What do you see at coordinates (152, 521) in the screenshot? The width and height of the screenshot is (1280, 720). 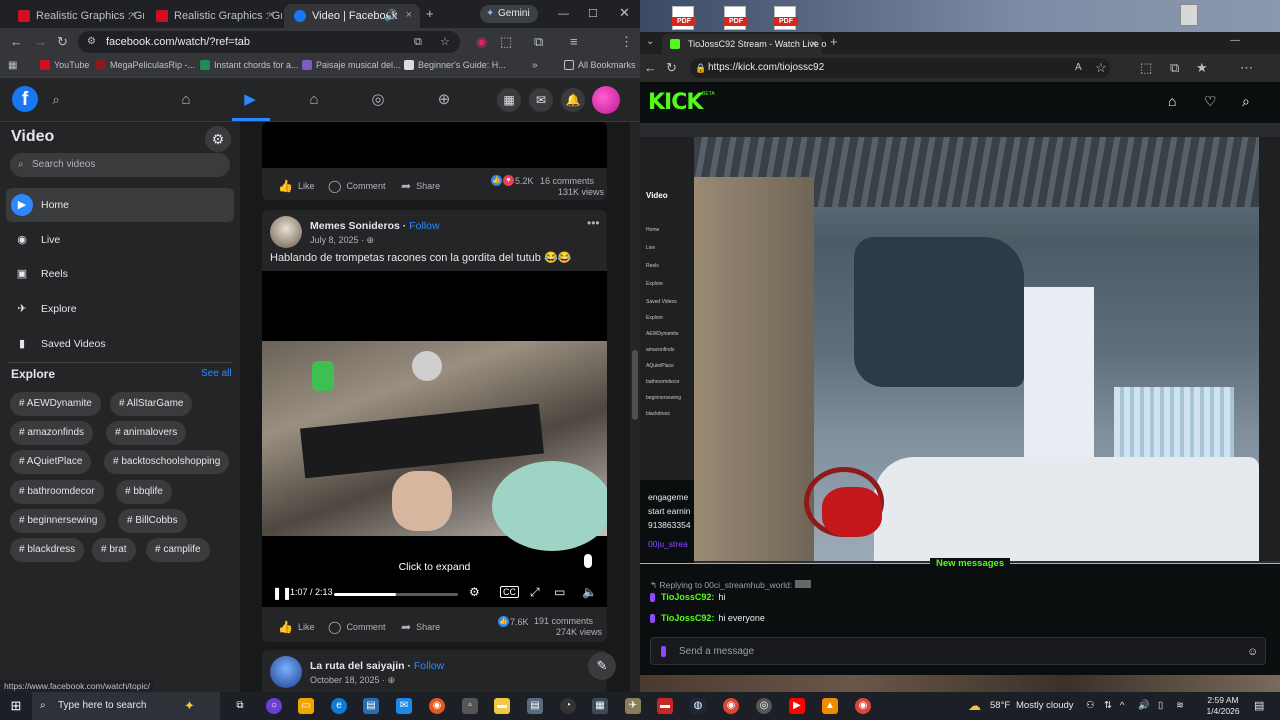 I see `topic-chip: # BillCobbs` at bounding box center [152, 521].